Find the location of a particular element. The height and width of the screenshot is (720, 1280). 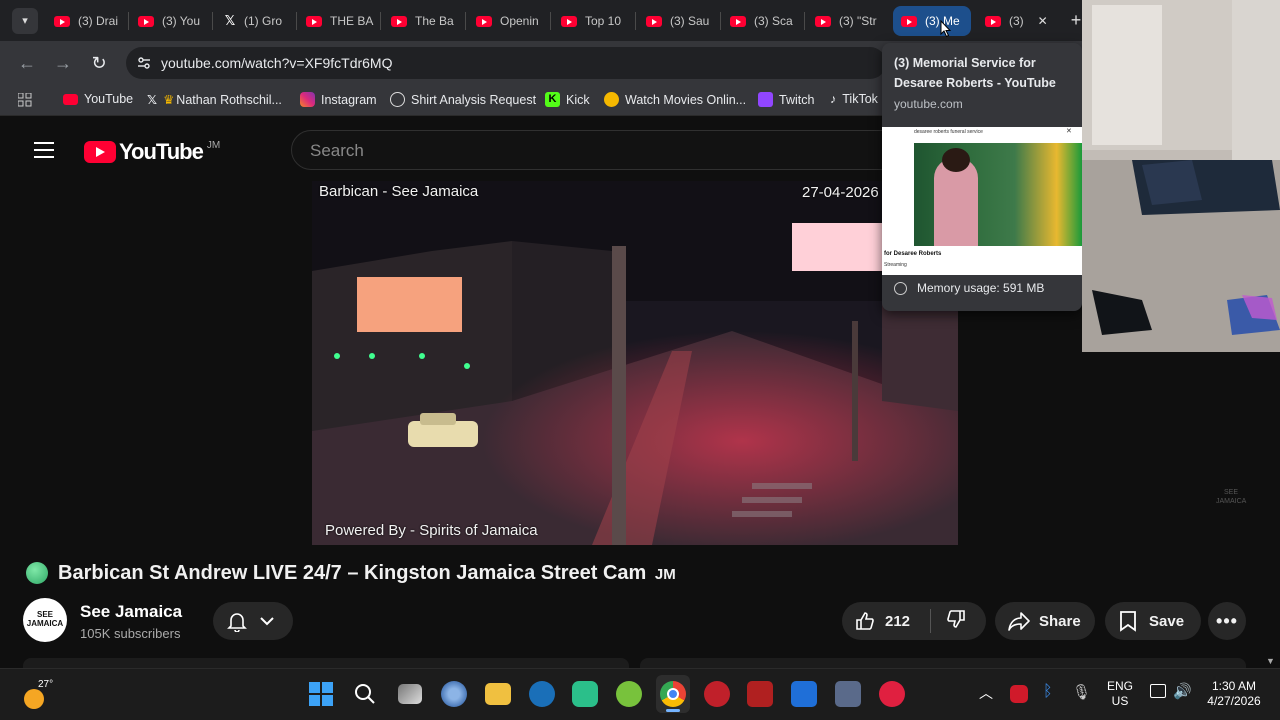

address-bar: youtube.com/watch?v=XF9fcTdr6MQ is located at coordinates (506, 63).